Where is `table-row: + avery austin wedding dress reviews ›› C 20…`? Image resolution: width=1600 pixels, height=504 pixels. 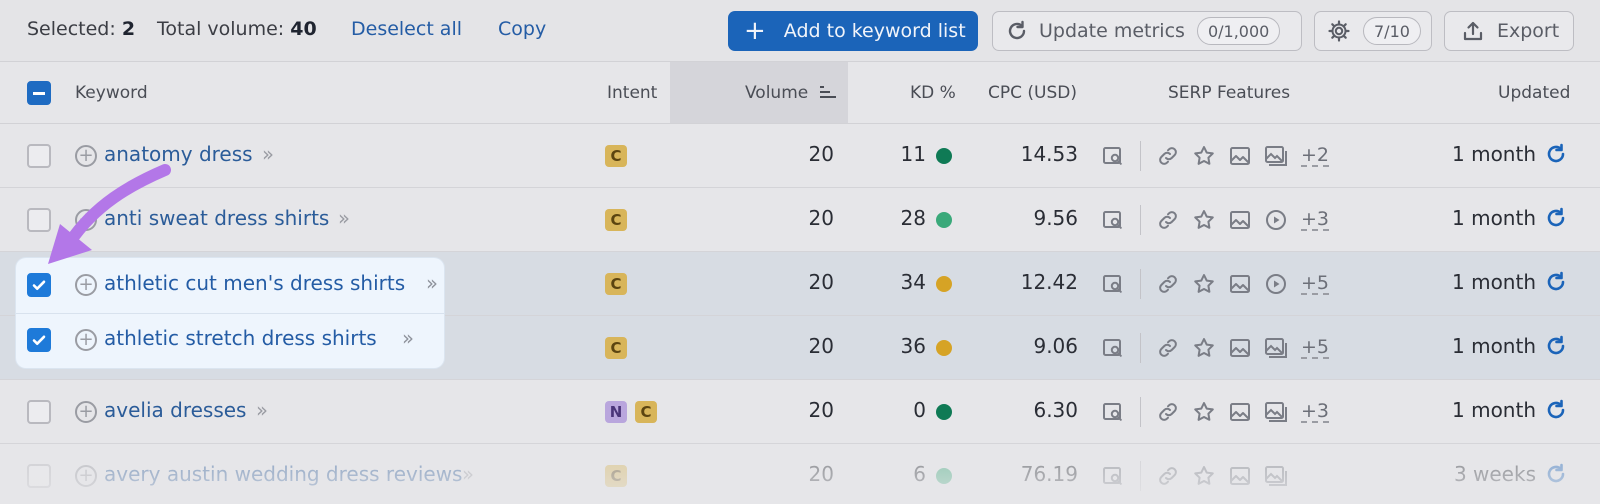
table-row: + avery austin wedding dress reviews ›› C 20… is located at coordinates (800, 474).